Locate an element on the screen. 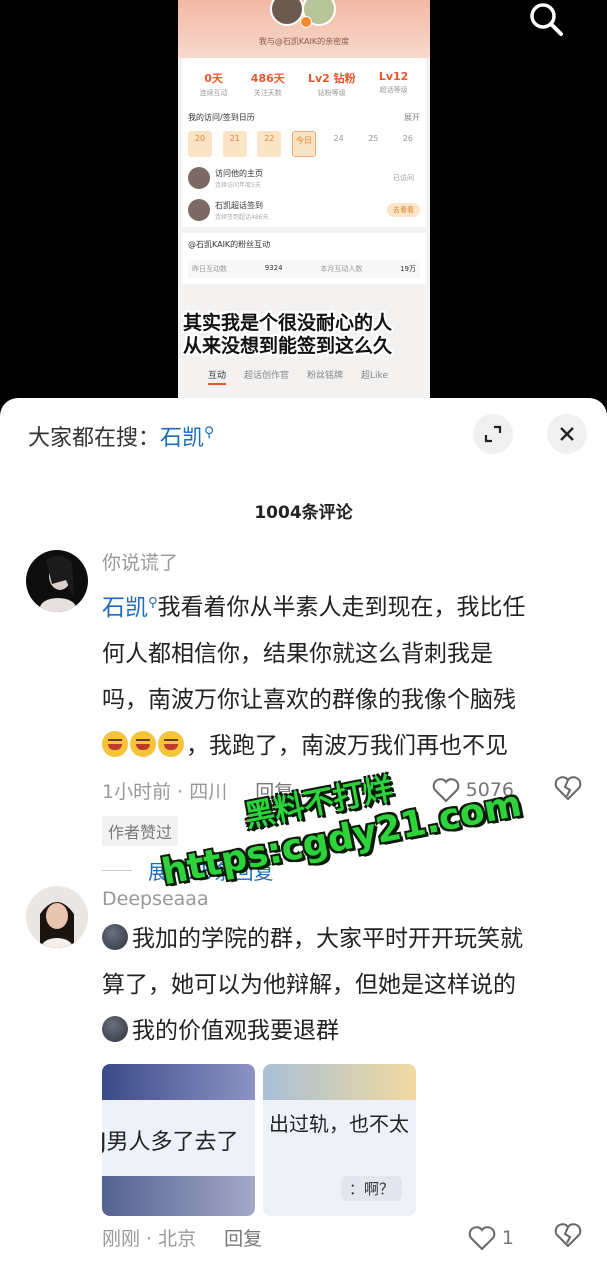 This screenshot has width=607, height=1280. frame-calendar-card: 我的访问/签到日历 展开 20 21 22 今日 24 25 26 访问他的主页 is located at coordinates (304, 166).